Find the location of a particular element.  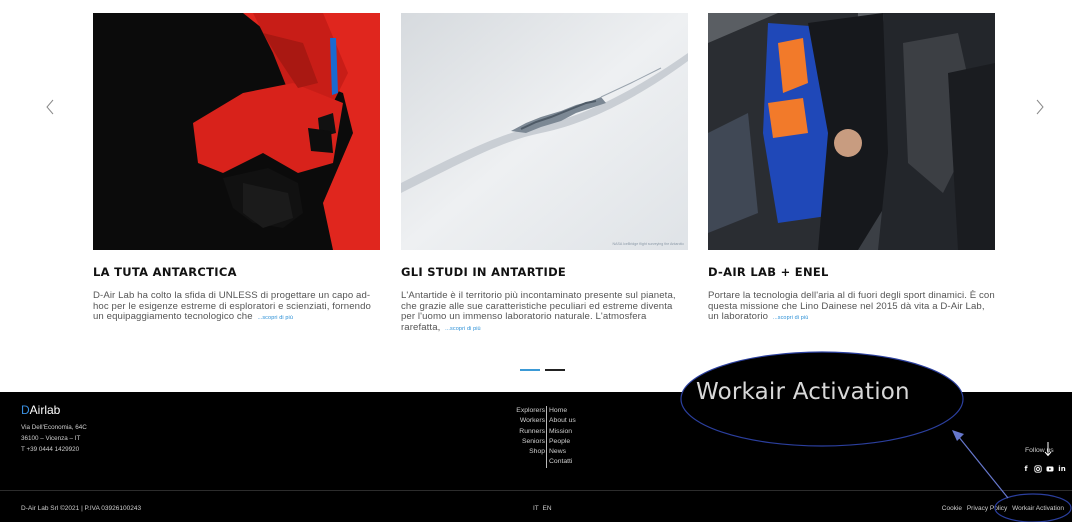

workair-activation-link: Workair Activation is located at coordinates (1038, 508).